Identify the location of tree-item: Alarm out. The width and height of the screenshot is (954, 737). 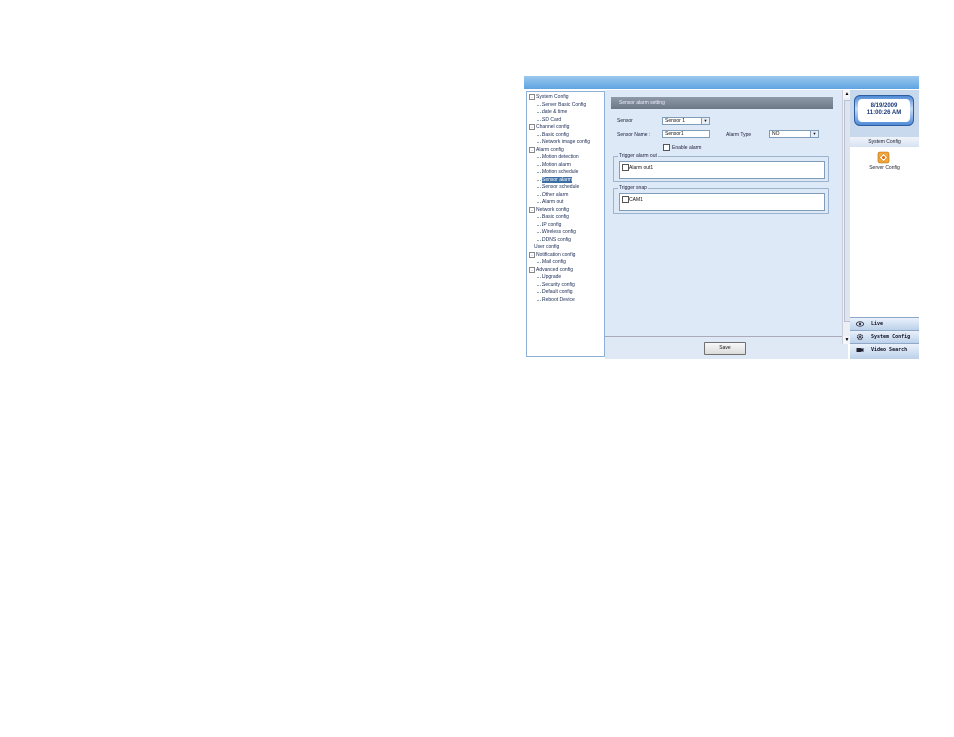
(552, 202).